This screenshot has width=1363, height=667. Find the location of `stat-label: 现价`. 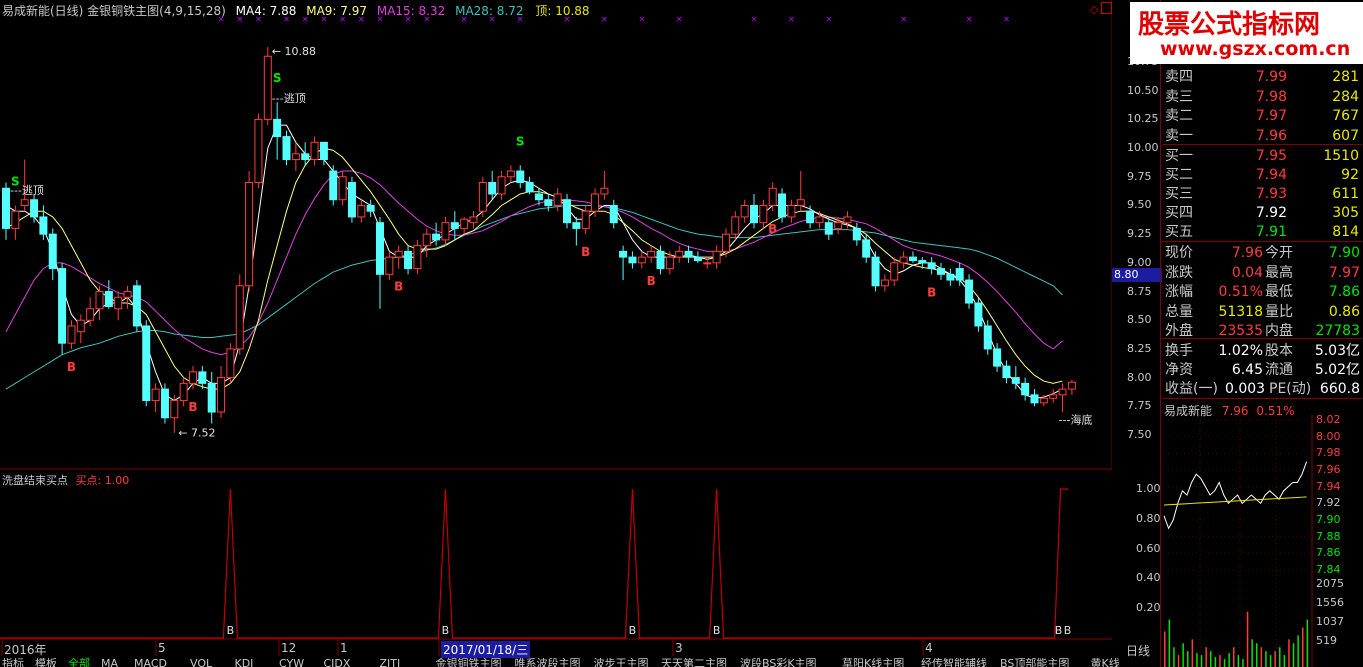

stat-label: 现价 is located at coordinates (1179, 253).